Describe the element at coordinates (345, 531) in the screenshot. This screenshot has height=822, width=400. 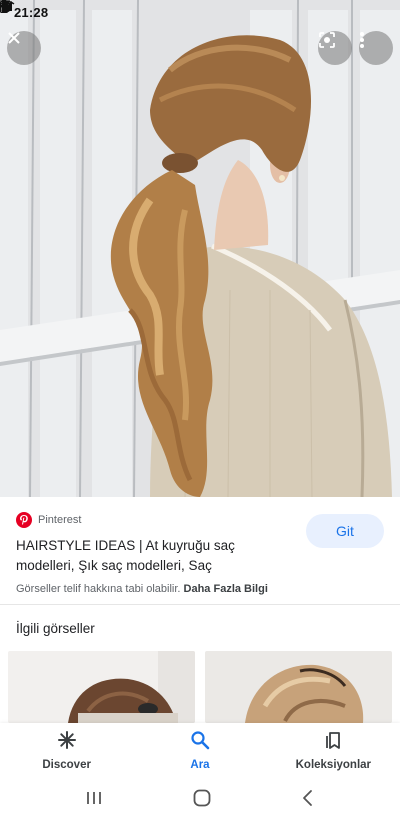
I see `visit-button: Git` at that location.